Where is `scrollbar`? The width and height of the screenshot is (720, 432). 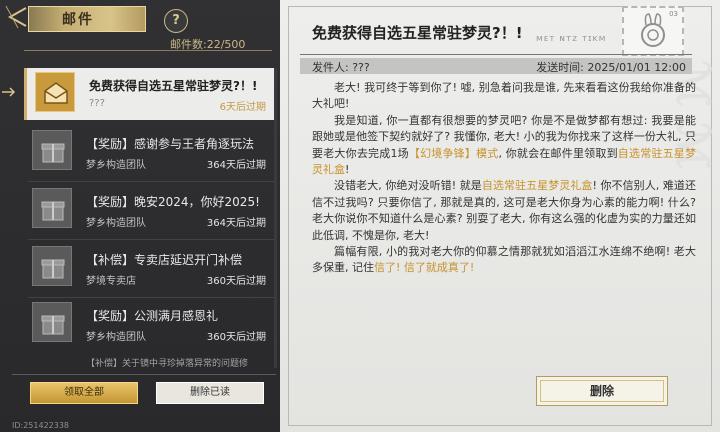
scrollbar is located at coordinates (275, 218).